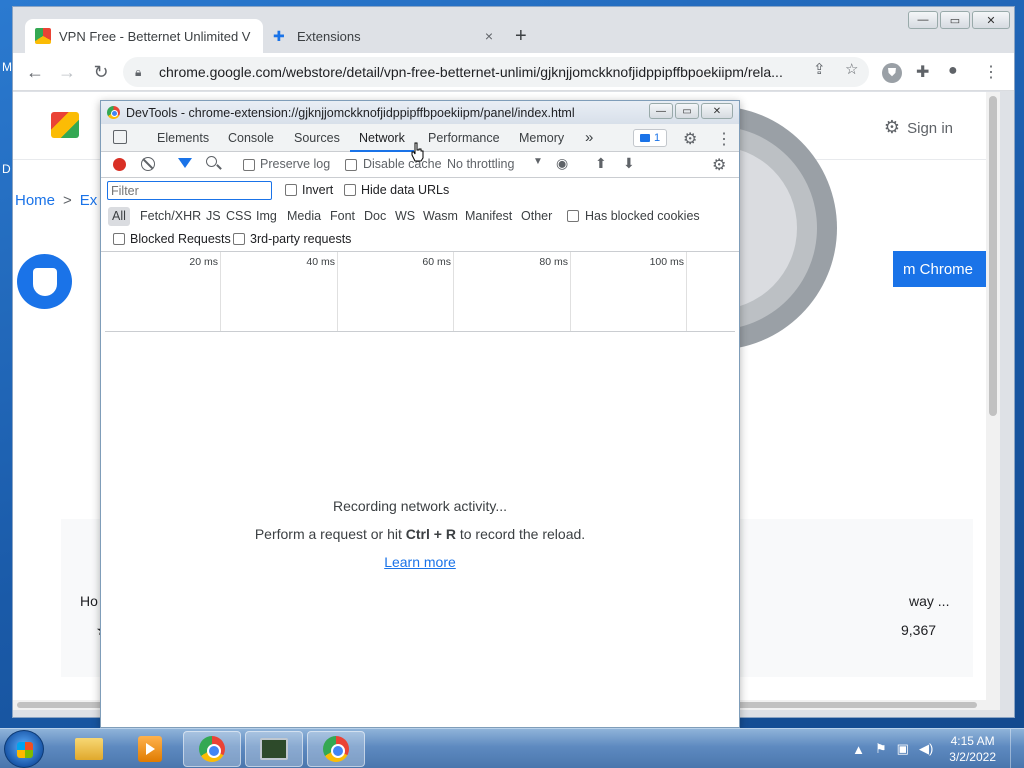 Image resolution: width=1024 pixels, height=768 pixels. What do you see at coordinates (464, 138) in the screenshot?
I see `tab-performance: Performance` at bounding box center [464, 138].